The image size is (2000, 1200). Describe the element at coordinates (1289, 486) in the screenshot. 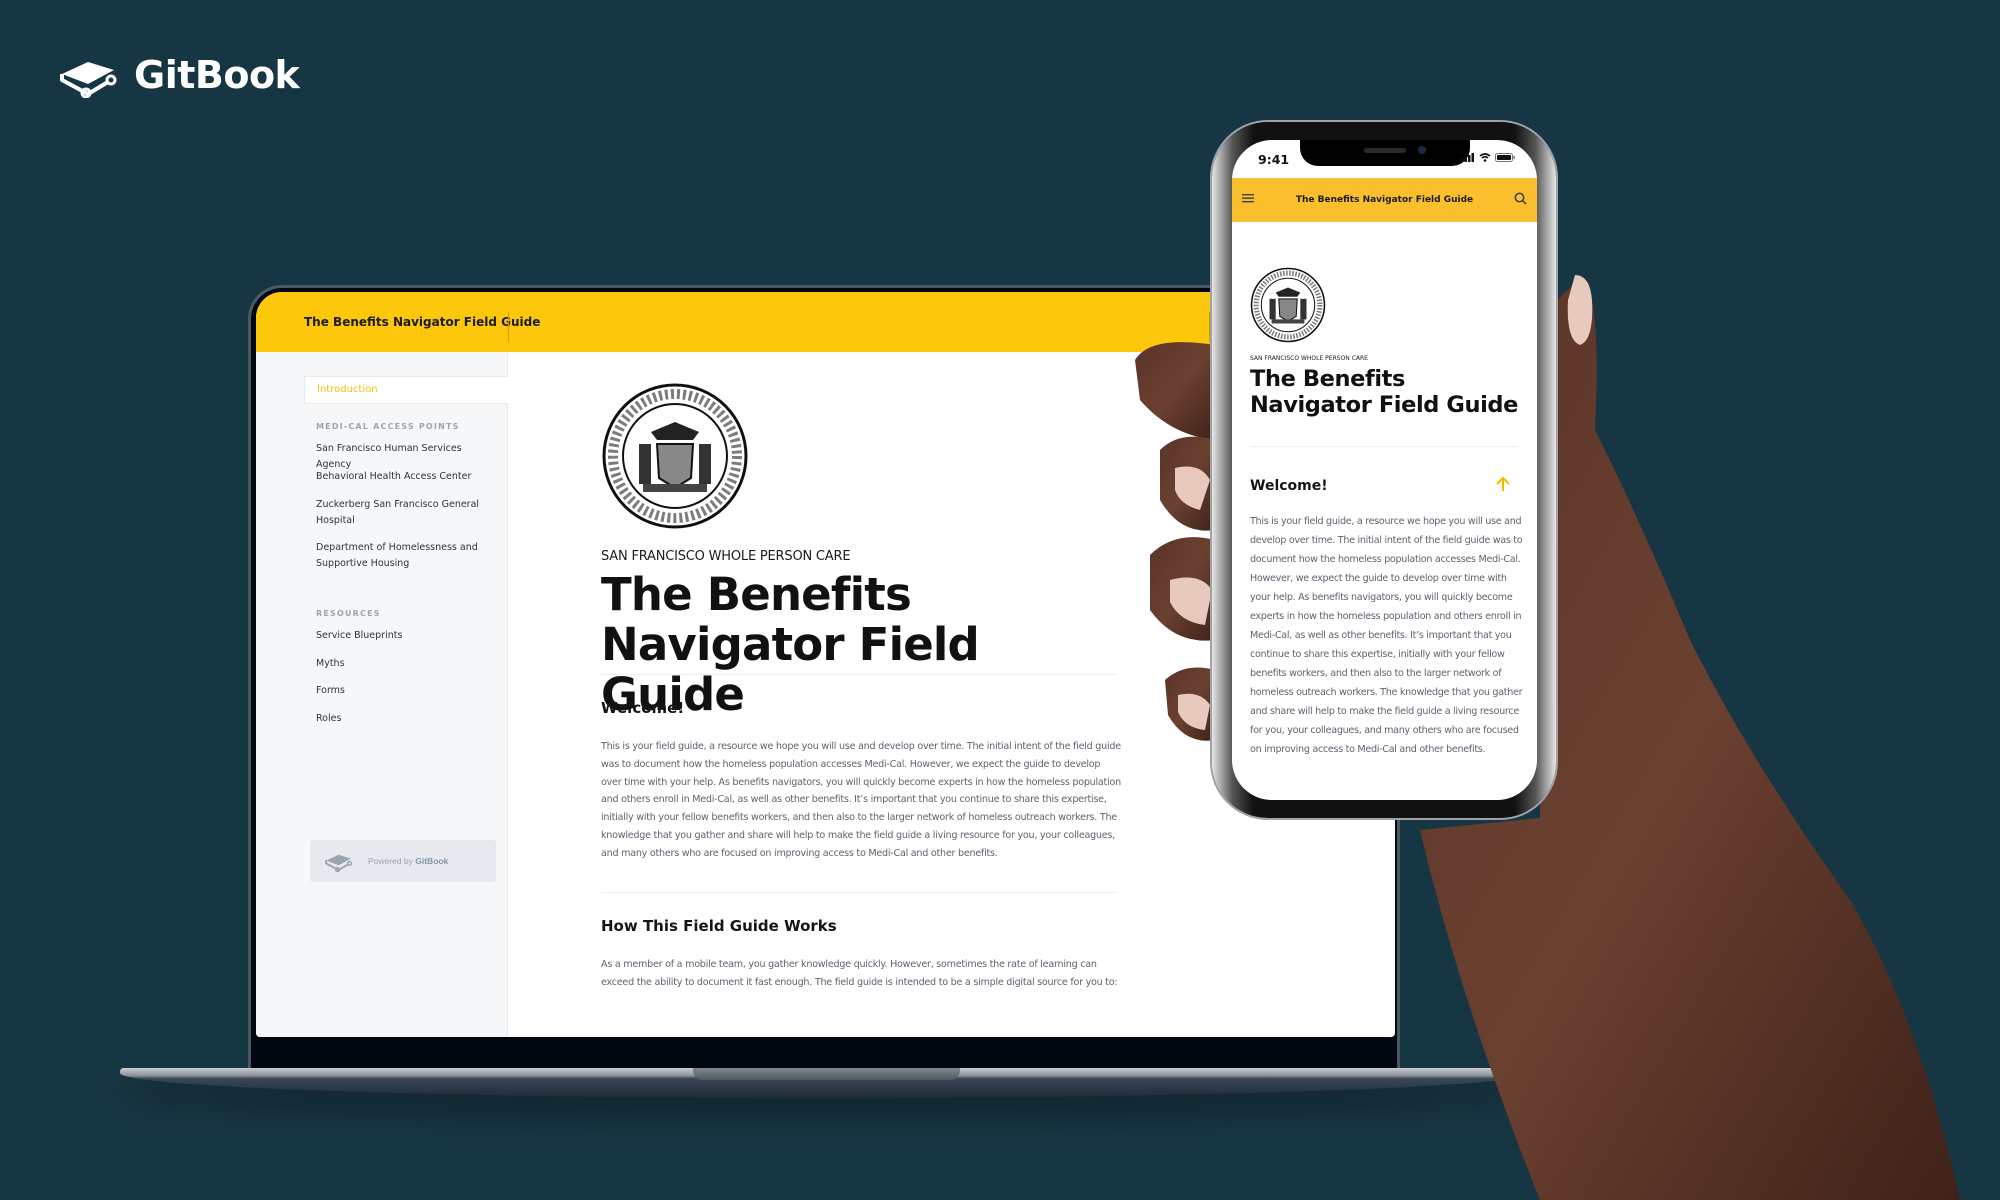

I see `mobile-section-heading-welcome: Welcome!` at that location.